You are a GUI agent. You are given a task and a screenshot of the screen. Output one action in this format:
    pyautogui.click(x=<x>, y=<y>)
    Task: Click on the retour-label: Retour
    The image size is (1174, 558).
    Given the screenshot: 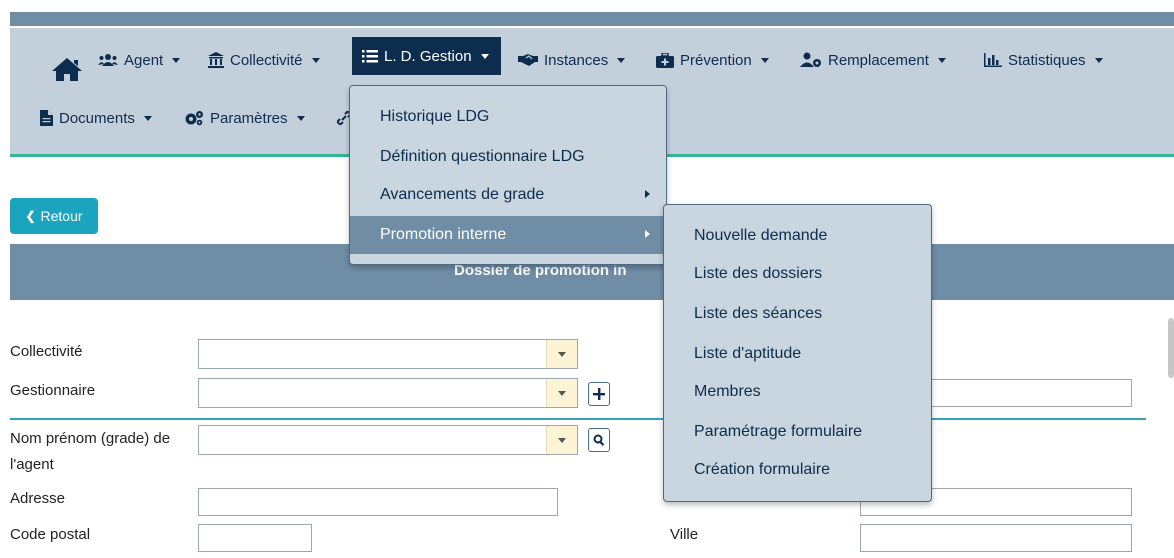 What is the action you would take?
    pyautogui.click(x=61, y=216)
    